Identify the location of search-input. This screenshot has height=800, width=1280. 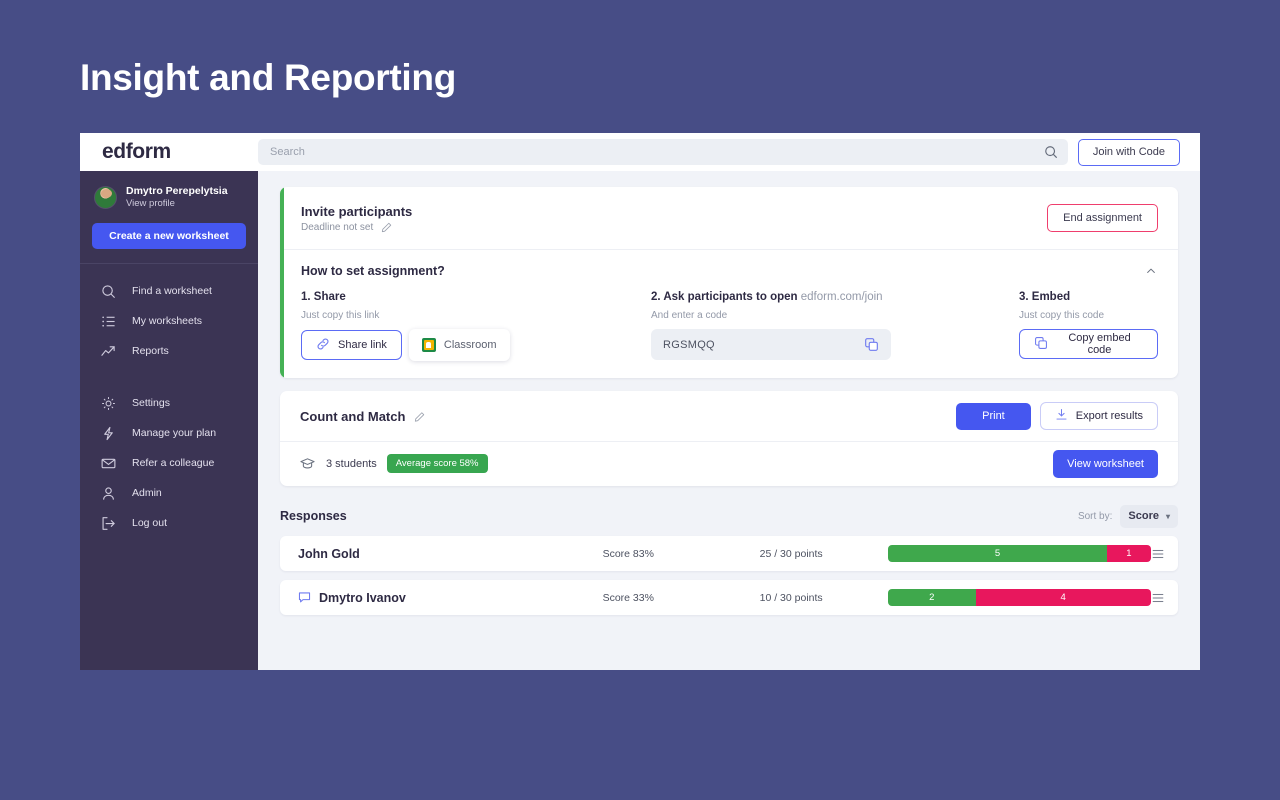
(663, 152).